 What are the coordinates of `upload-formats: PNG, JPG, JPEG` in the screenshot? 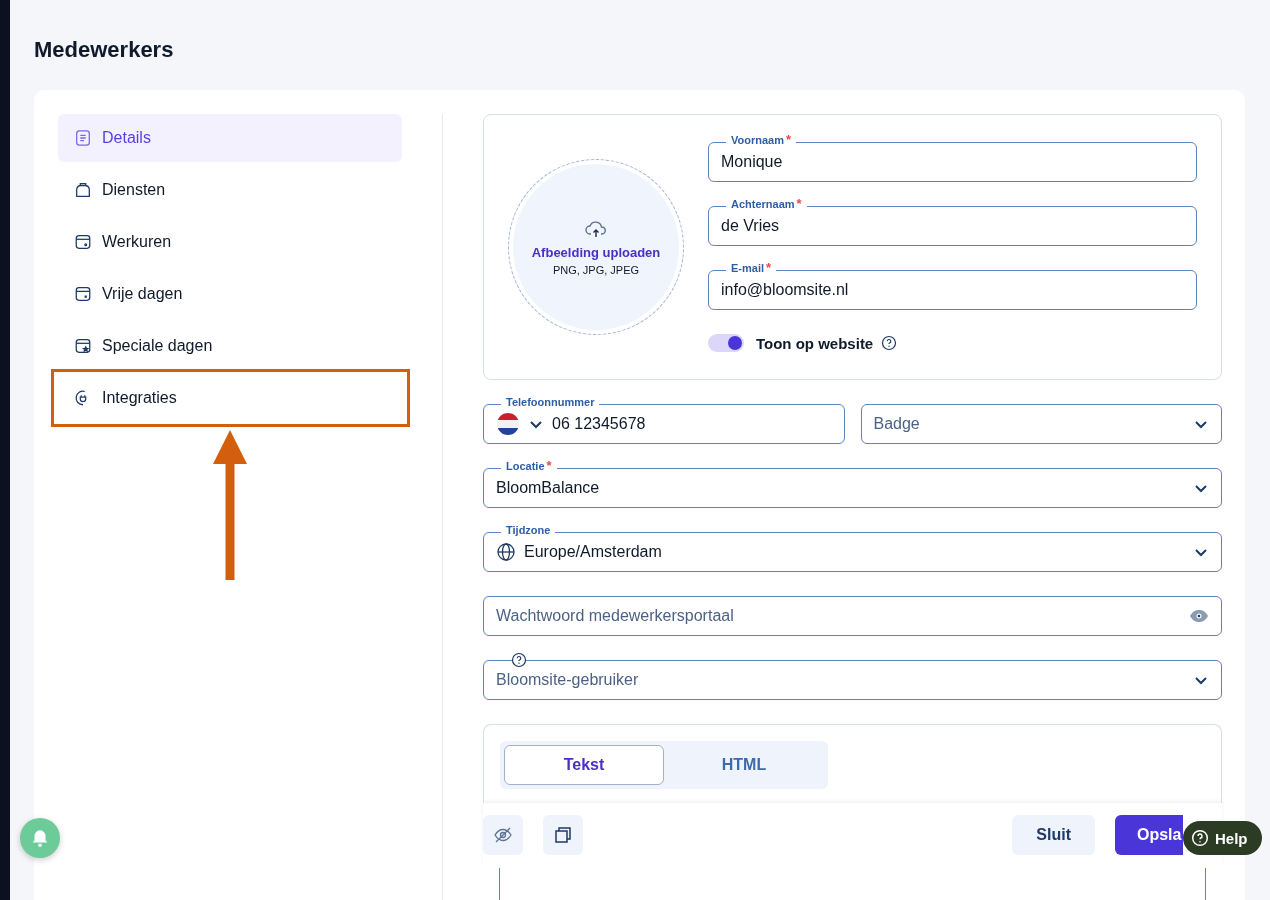 It's located at (596, 269).